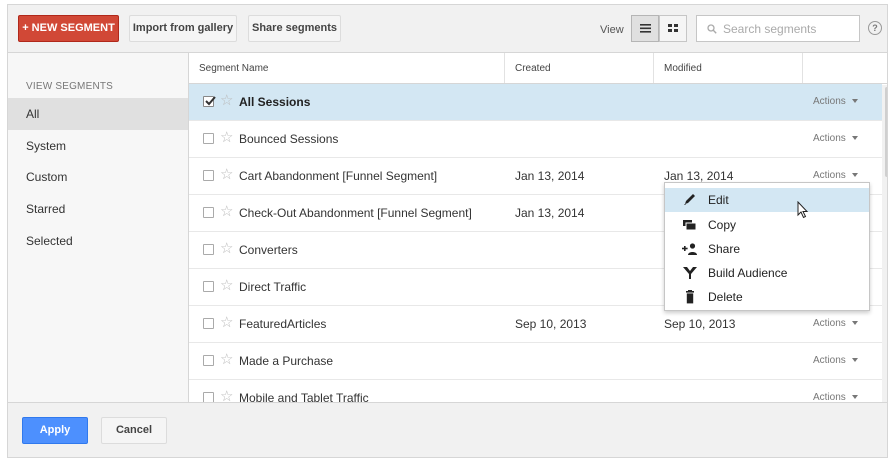 The width and height of the screenshot is (895, 461). Describe the element at coordinates (712, 29) in the screenshot. I see `search-icon` at that location.